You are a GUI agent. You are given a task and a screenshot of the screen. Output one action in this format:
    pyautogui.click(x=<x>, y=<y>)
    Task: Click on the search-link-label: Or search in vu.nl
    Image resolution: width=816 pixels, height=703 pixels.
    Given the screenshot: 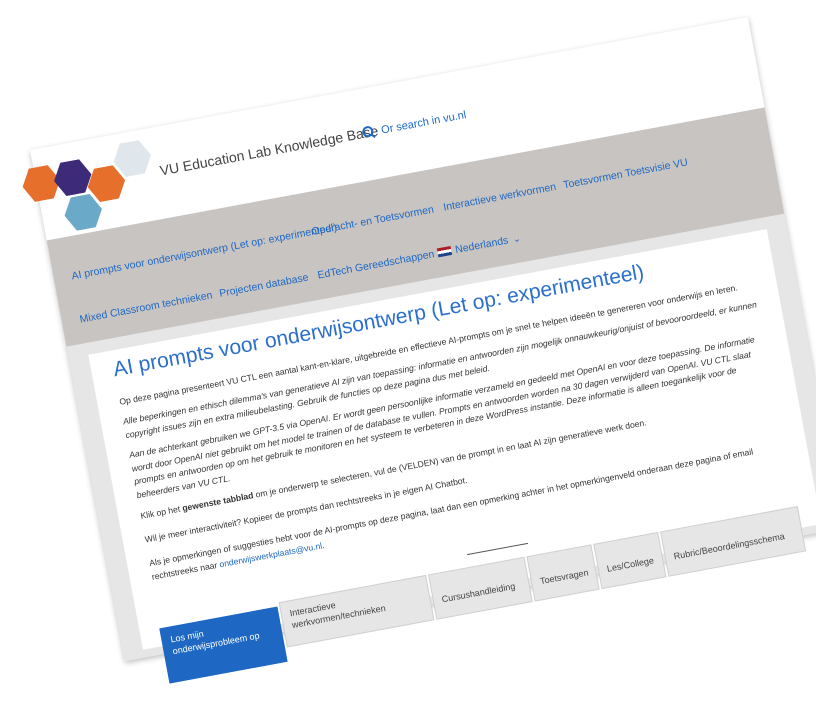 What is the action you would take?
    pyautogui.click(x=424, y=123)
    